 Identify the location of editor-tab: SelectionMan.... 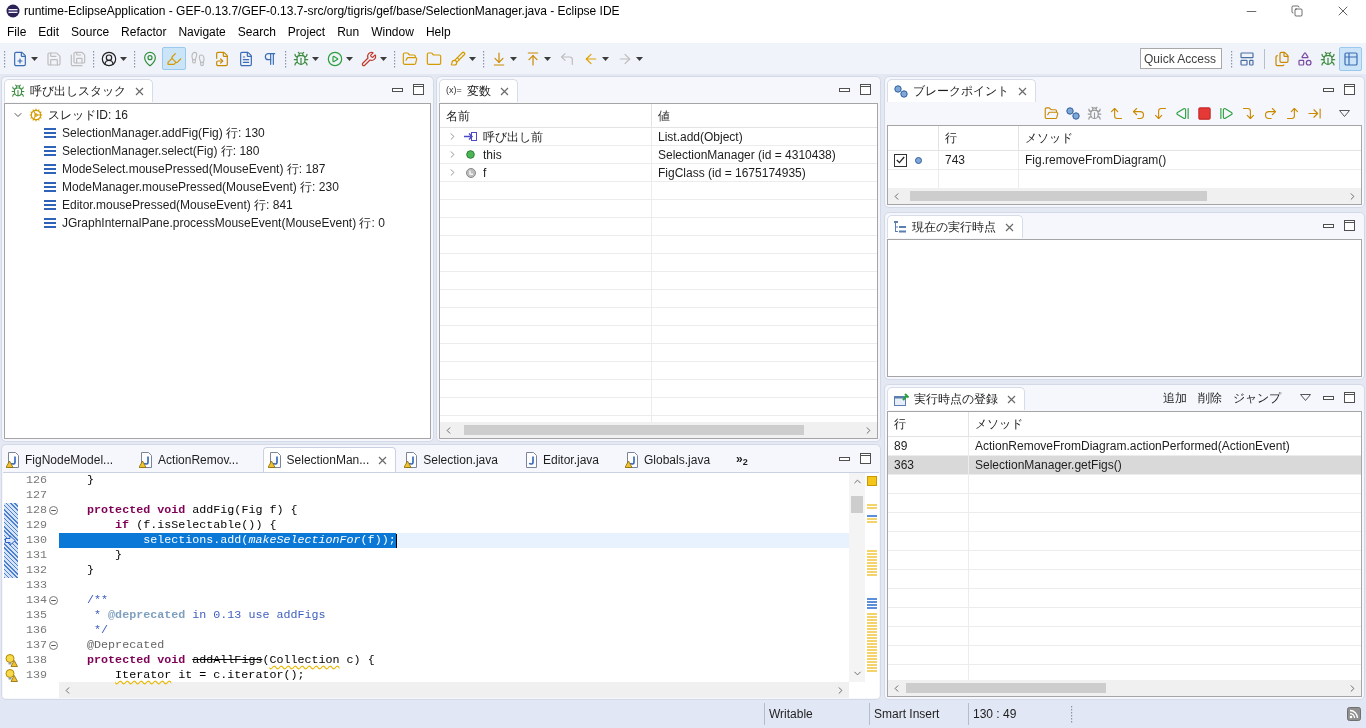
(329, 459).